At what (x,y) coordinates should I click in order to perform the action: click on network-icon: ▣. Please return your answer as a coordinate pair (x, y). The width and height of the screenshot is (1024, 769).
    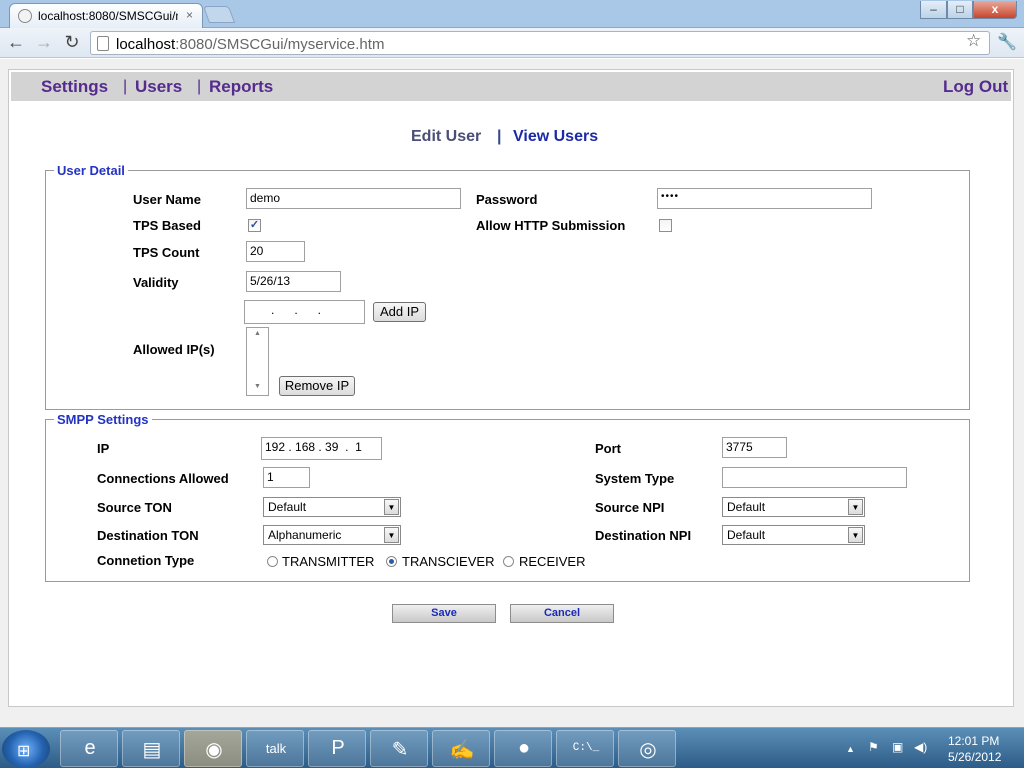
    Looking at the image, I should click on (897, 747).